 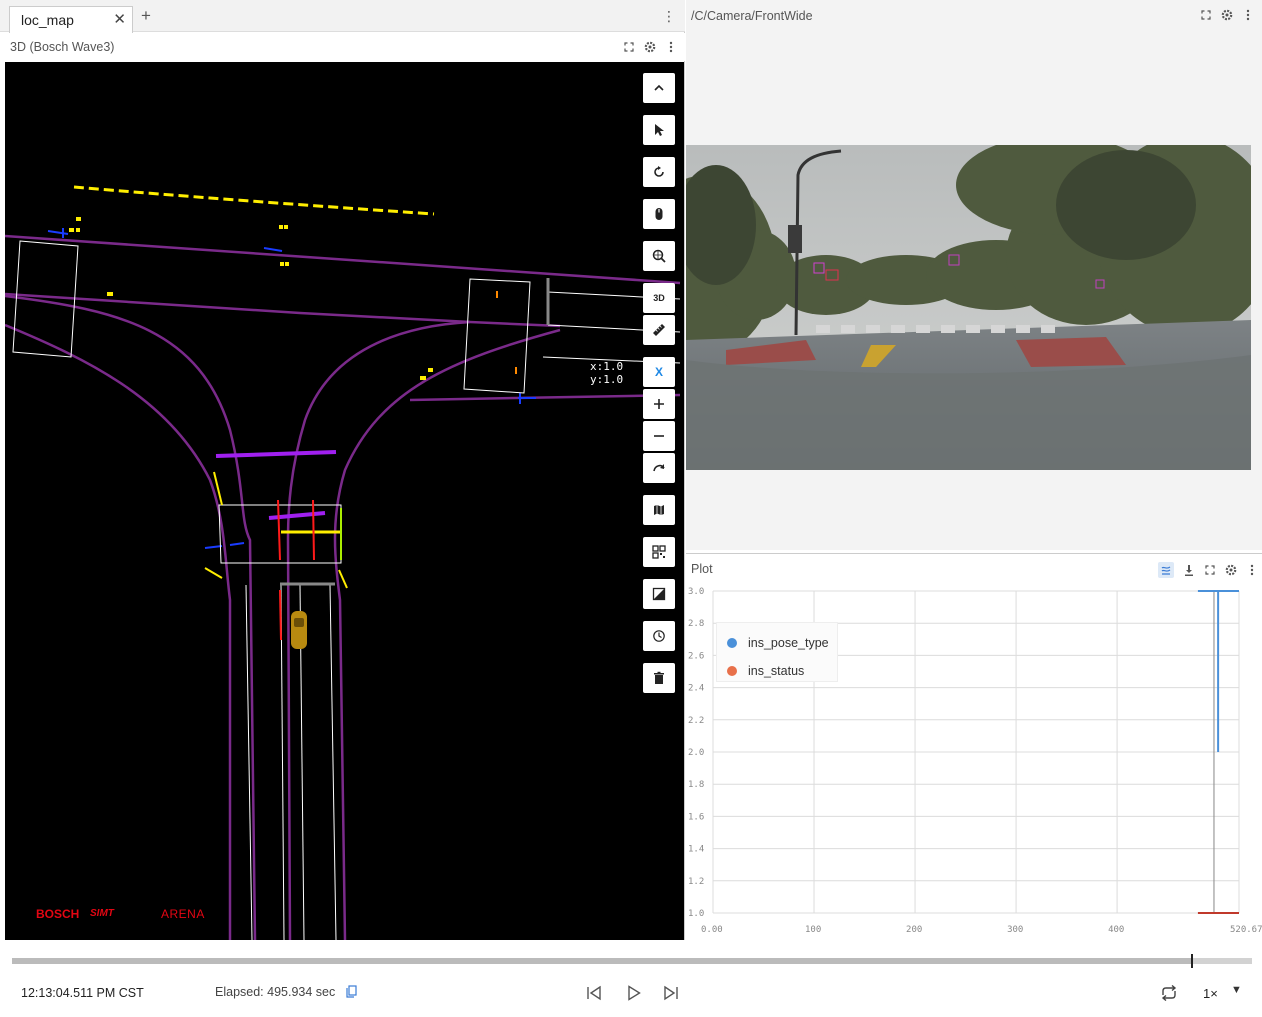 What do you see at coordinates (594, 993) in the screenshot?
I see `seek-backward-icon` at bounding box center [594, 993].